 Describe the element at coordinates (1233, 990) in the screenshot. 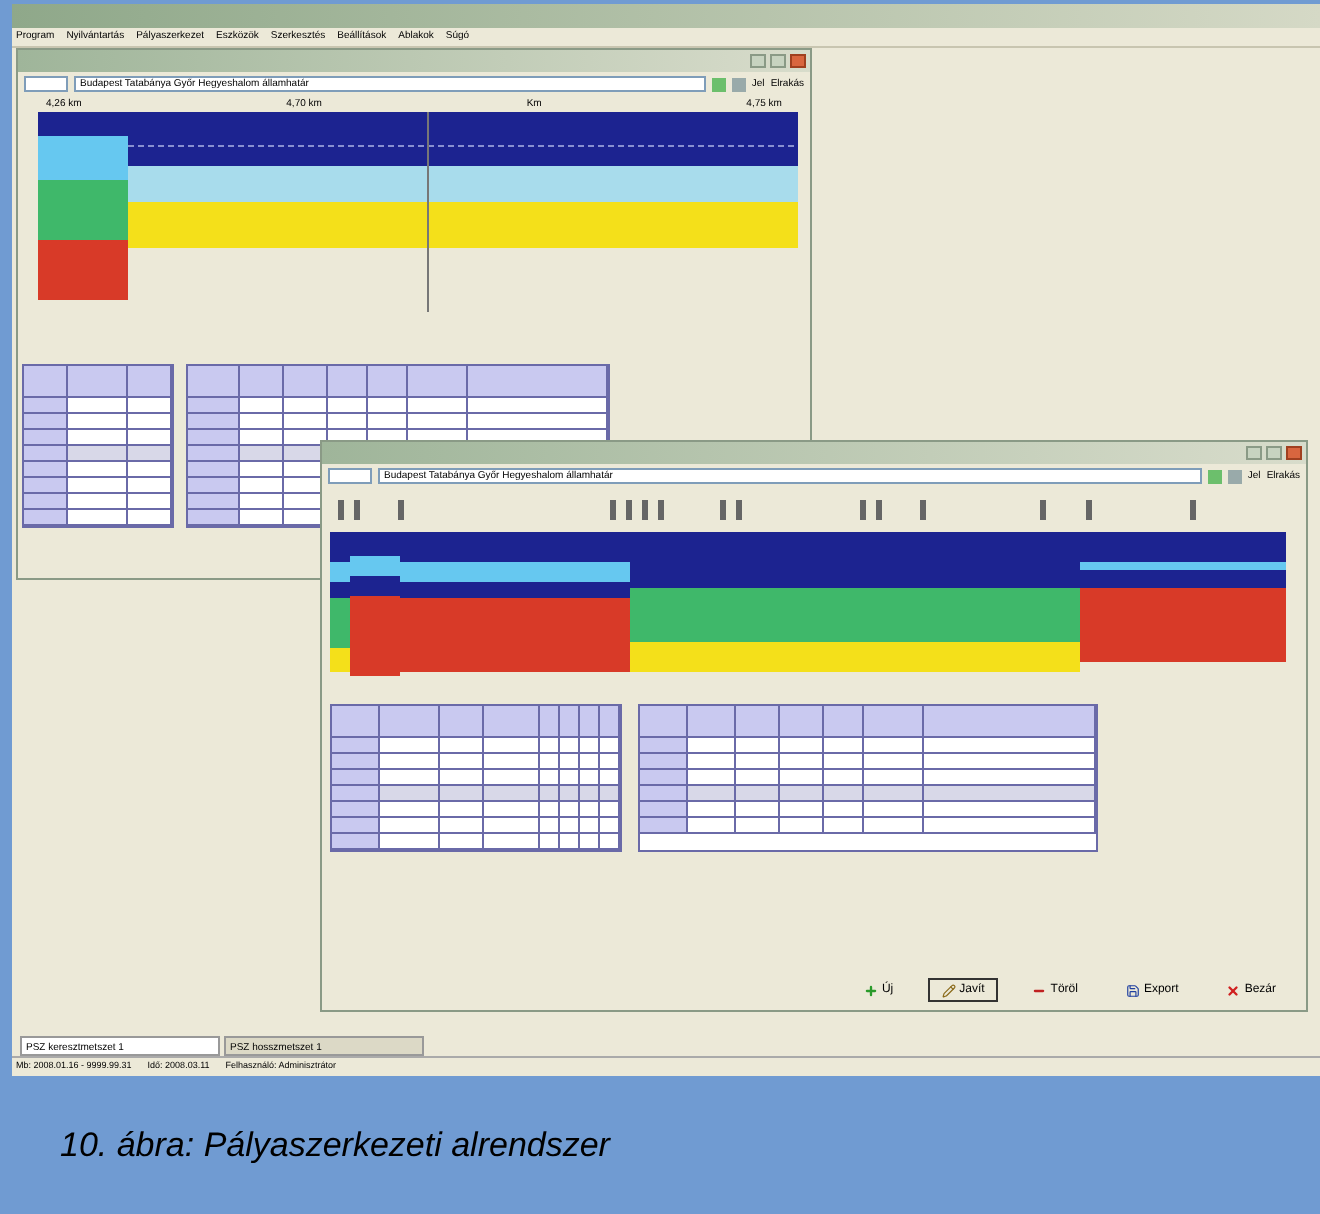

I see `close-icon` at that location.